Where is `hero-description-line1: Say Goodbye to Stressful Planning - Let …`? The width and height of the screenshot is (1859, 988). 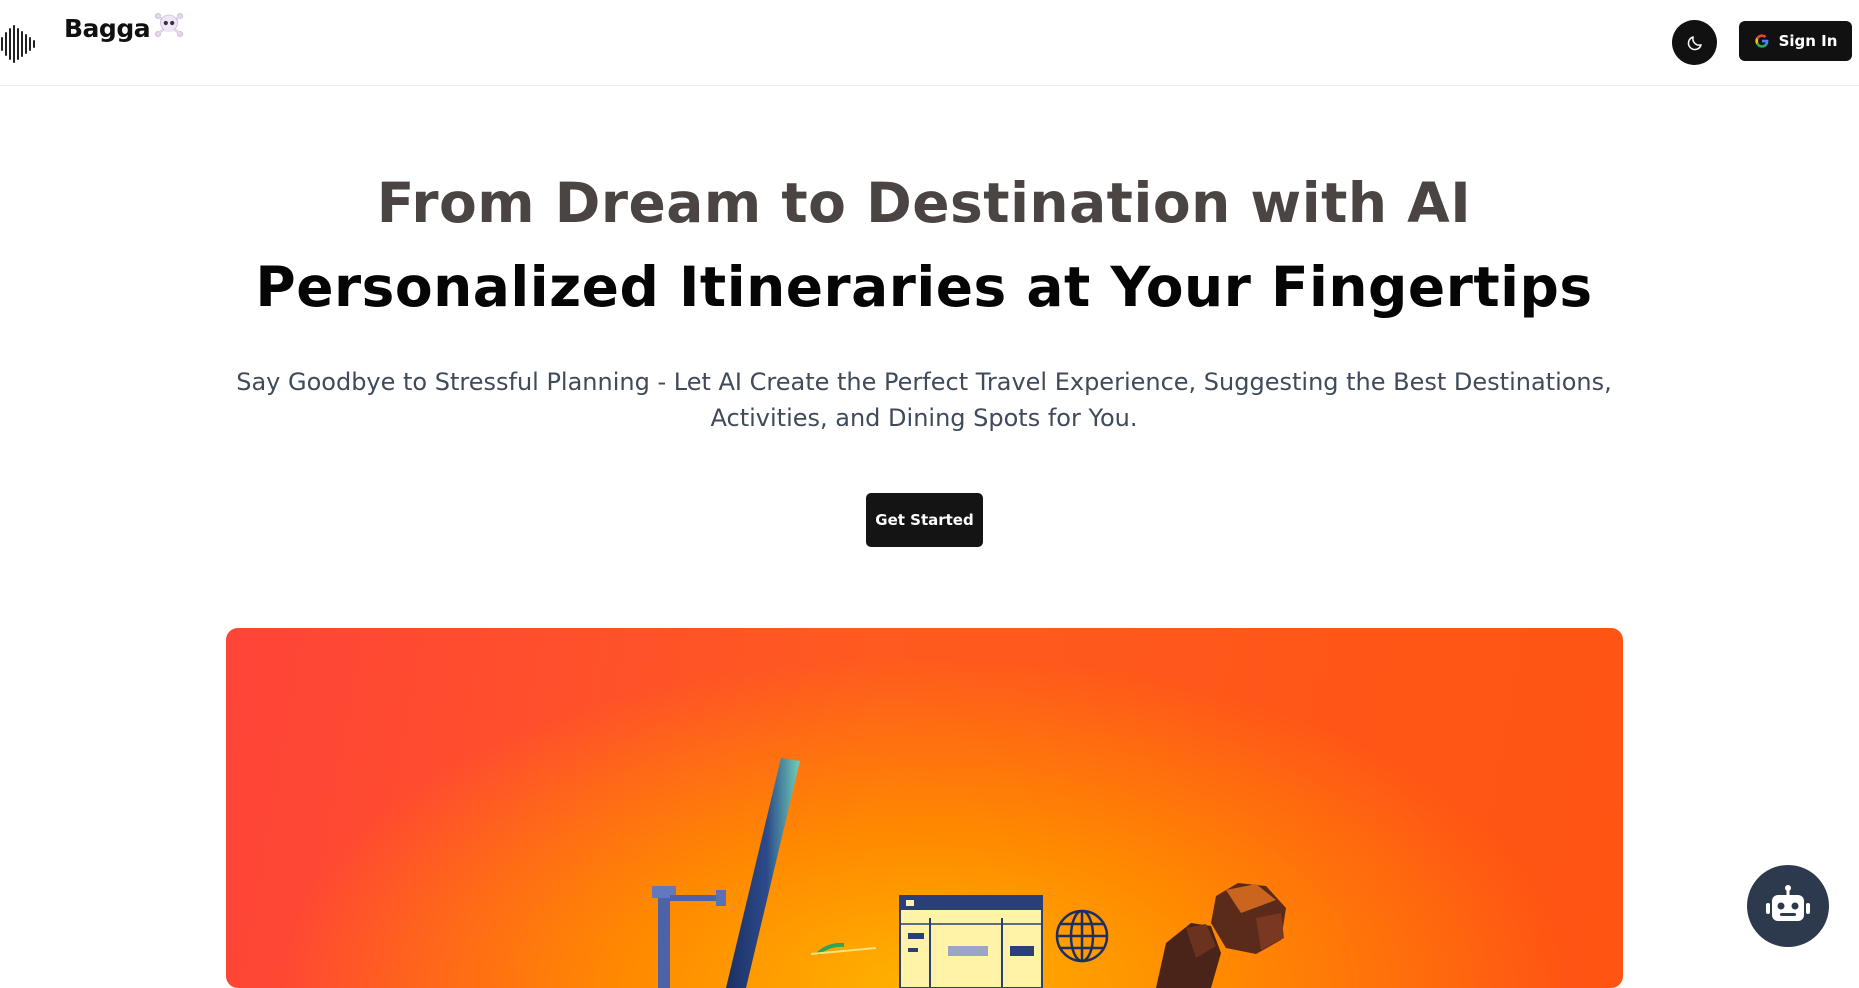 hero-description-line1: Say Goodbye to Stressful Planning - Let … is located at coordinates (924, 382).